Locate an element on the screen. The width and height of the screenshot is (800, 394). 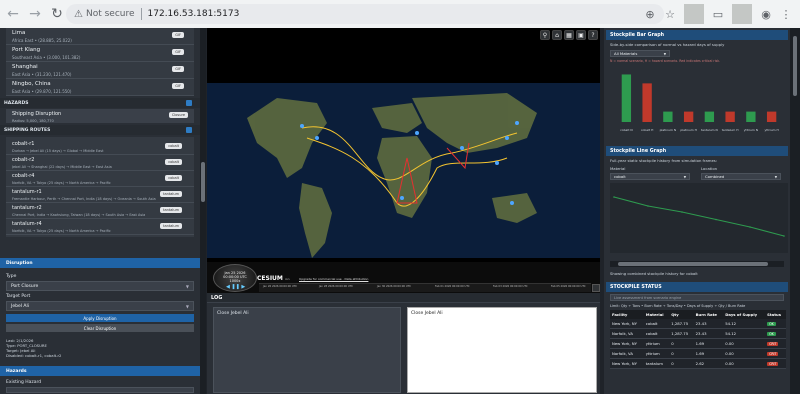
location-label: Location is located at coordinates (709, 168).